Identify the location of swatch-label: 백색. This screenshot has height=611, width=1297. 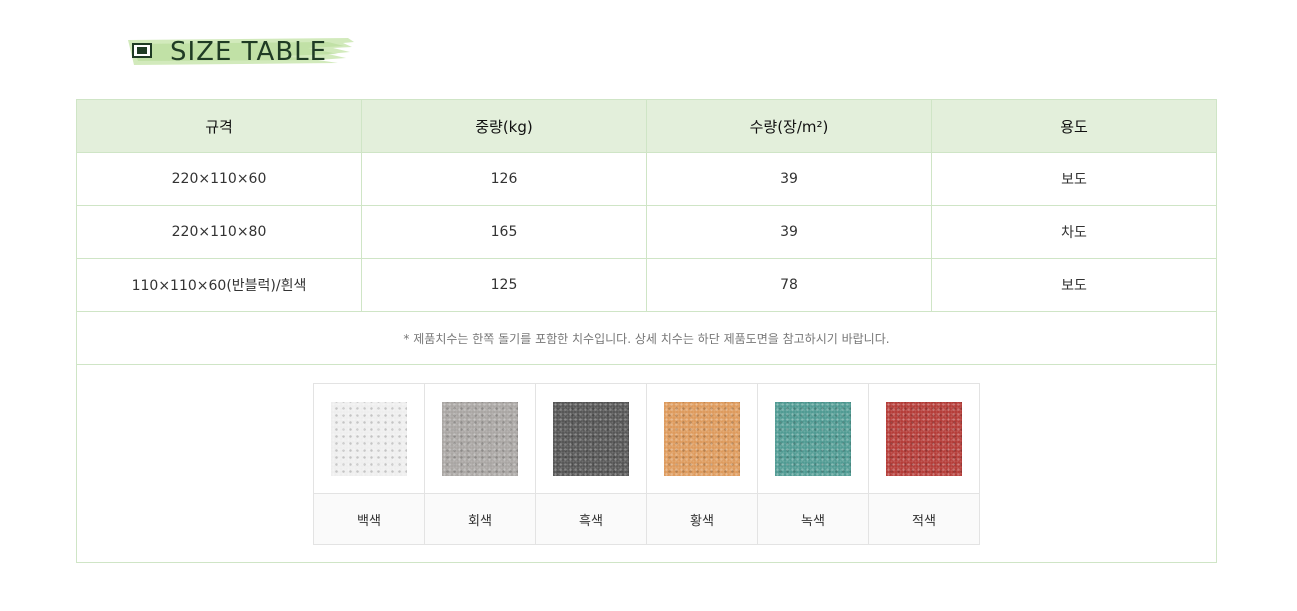
(369, 518).